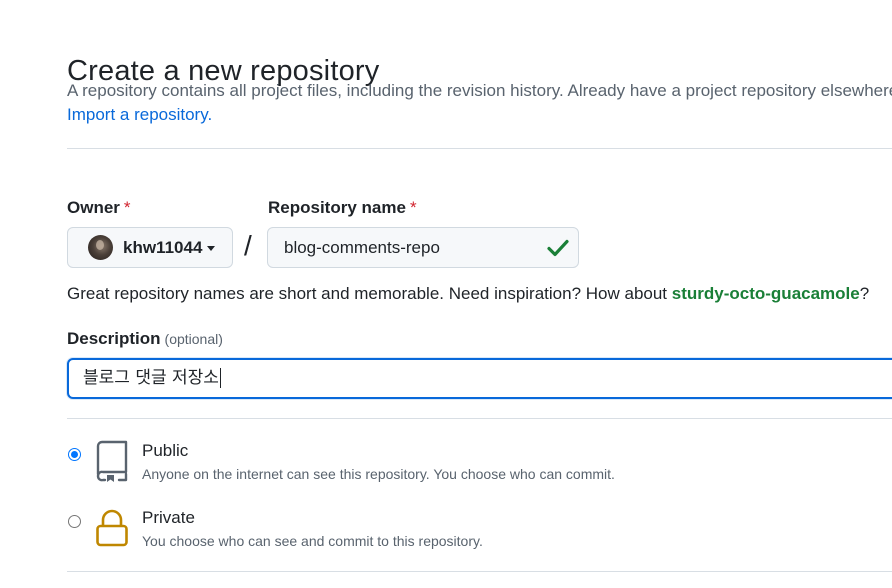 This screenshot has height=588, width=892. Describe the element at coordinates (211, 248) in the screenshot. I see `chevron-down-icon` at that location.